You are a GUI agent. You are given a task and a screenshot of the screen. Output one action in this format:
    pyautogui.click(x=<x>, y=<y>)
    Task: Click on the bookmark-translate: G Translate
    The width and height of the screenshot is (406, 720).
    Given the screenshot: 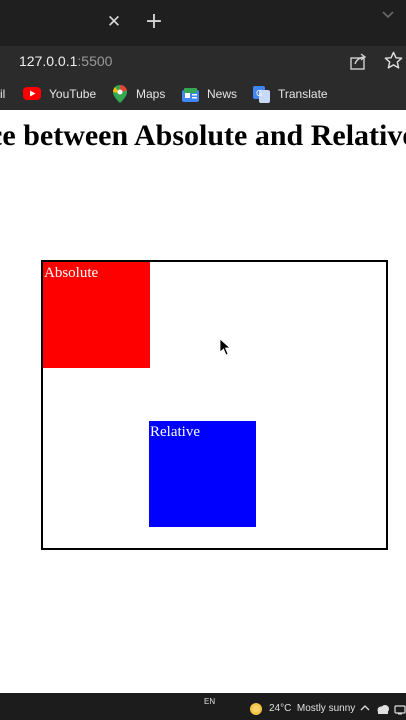 What is the action you would take?
    pyautogui.click(x=290, y=94)
    